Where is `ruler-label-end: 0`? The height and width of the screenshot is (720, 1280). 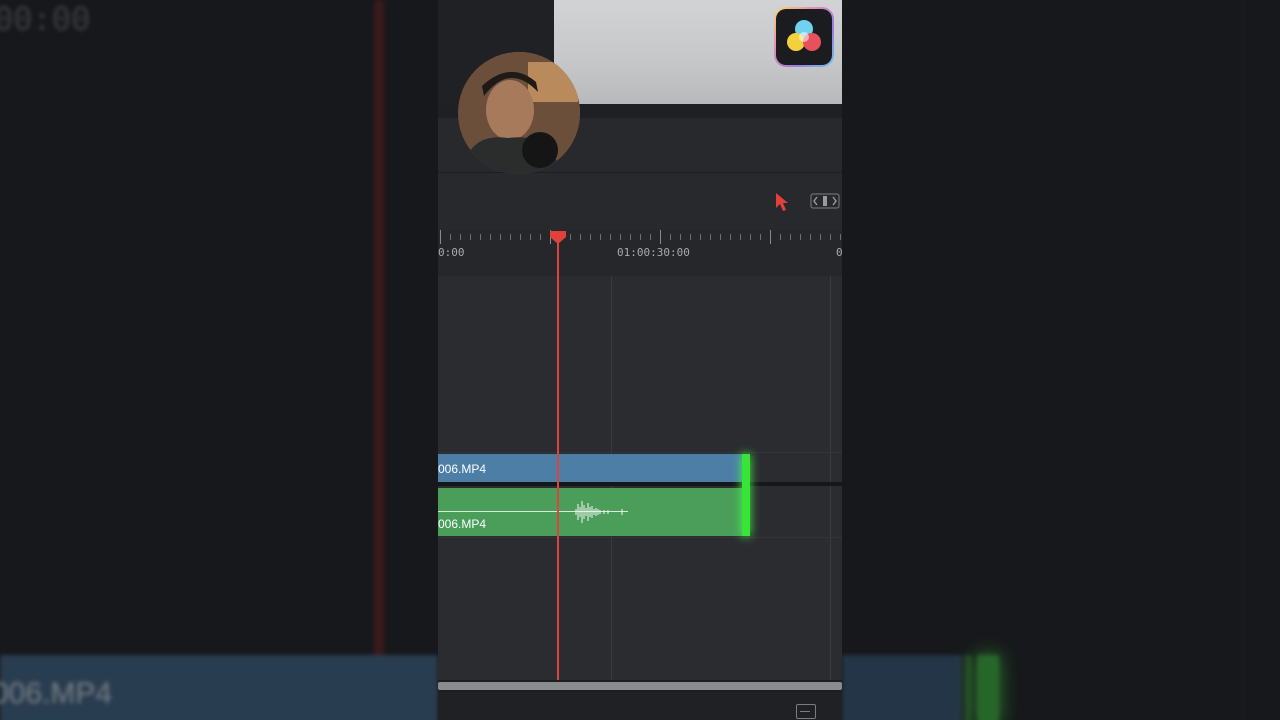
ruler-label-end: 0 is located at coordinates (839, 252).